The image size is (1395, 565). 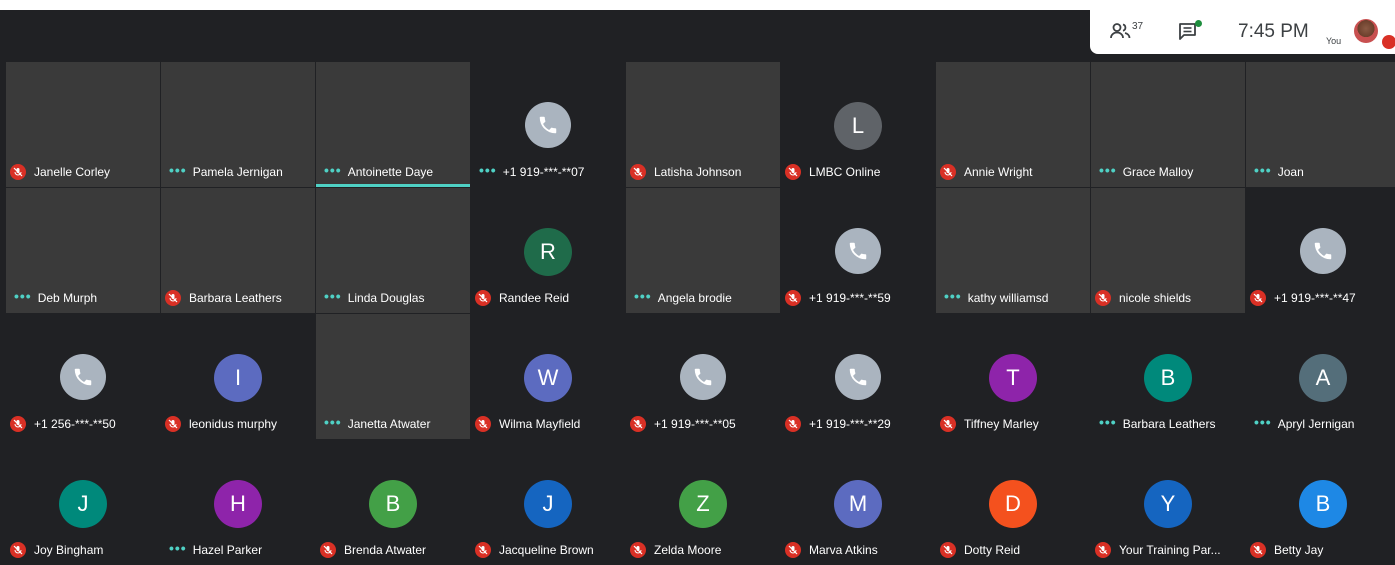 I want to click on chat-button, so click(x=1190, y=32).